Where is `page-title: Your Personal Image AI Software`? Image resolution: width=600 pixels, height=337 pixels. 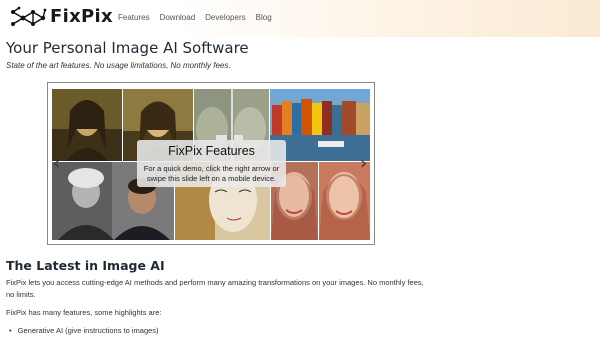
page-title: Your Personal Image AI Software is located at coordinates (127, 48).